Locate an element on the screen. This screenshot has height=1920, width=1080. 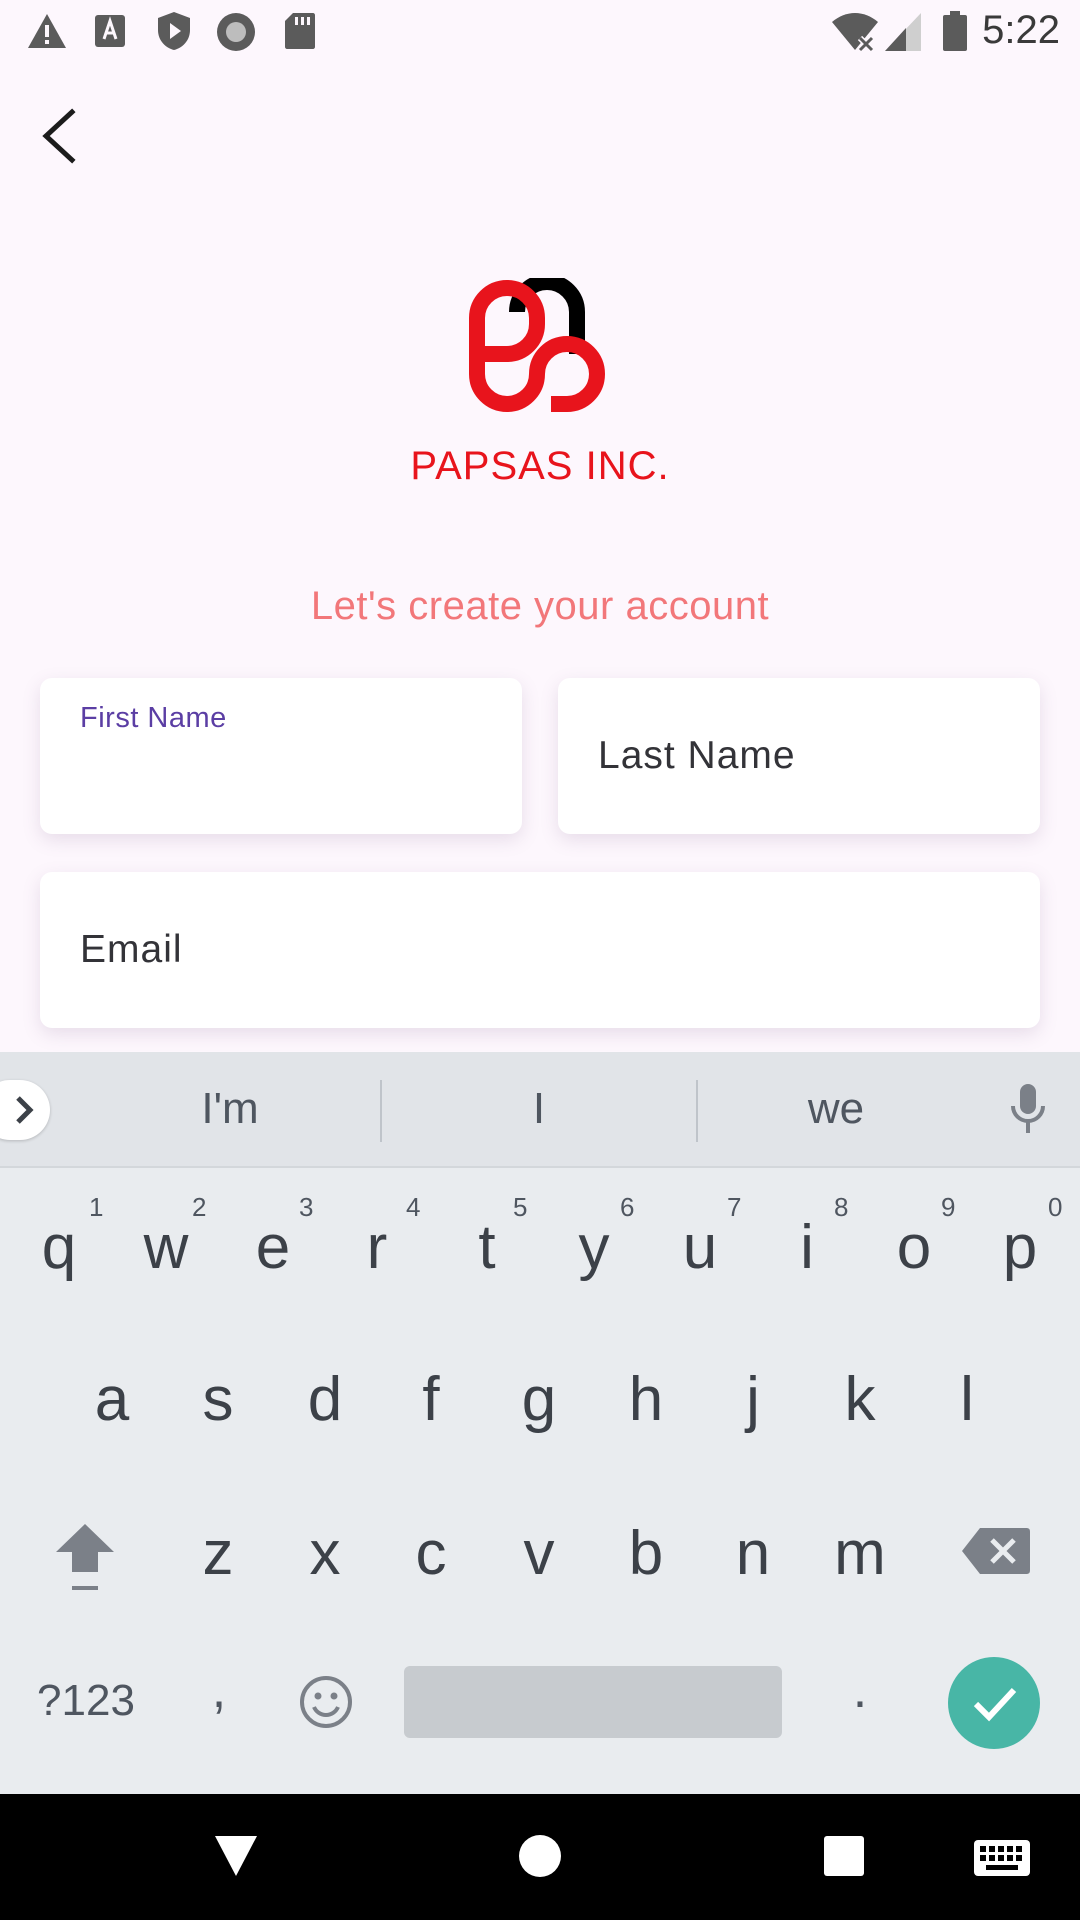
key-h: h is located at coordinates (646, 1399).